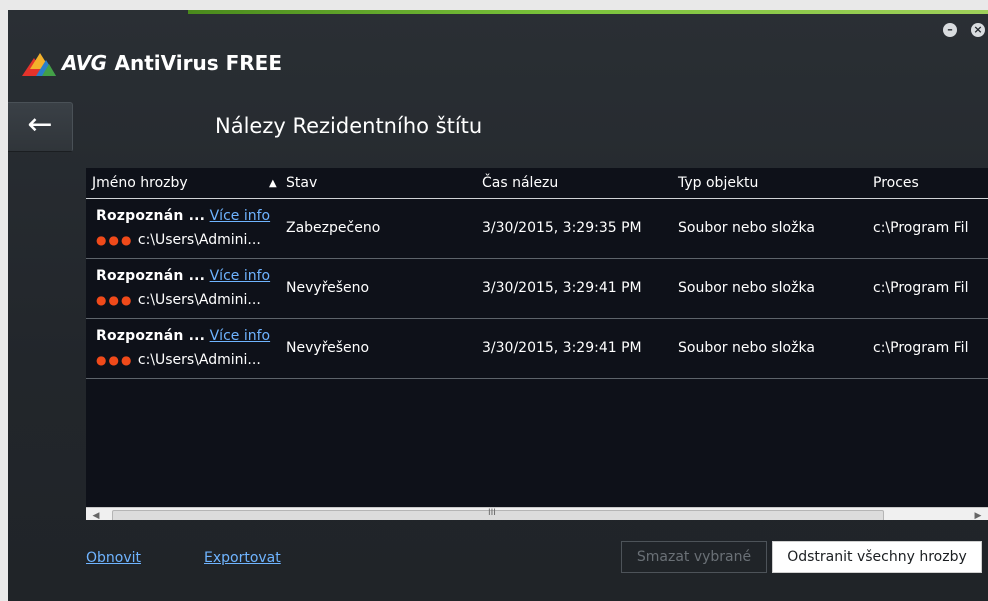  Describe the element at coordinates (978, 30) in the screenshot. I see `close-icon: ×` at that location.